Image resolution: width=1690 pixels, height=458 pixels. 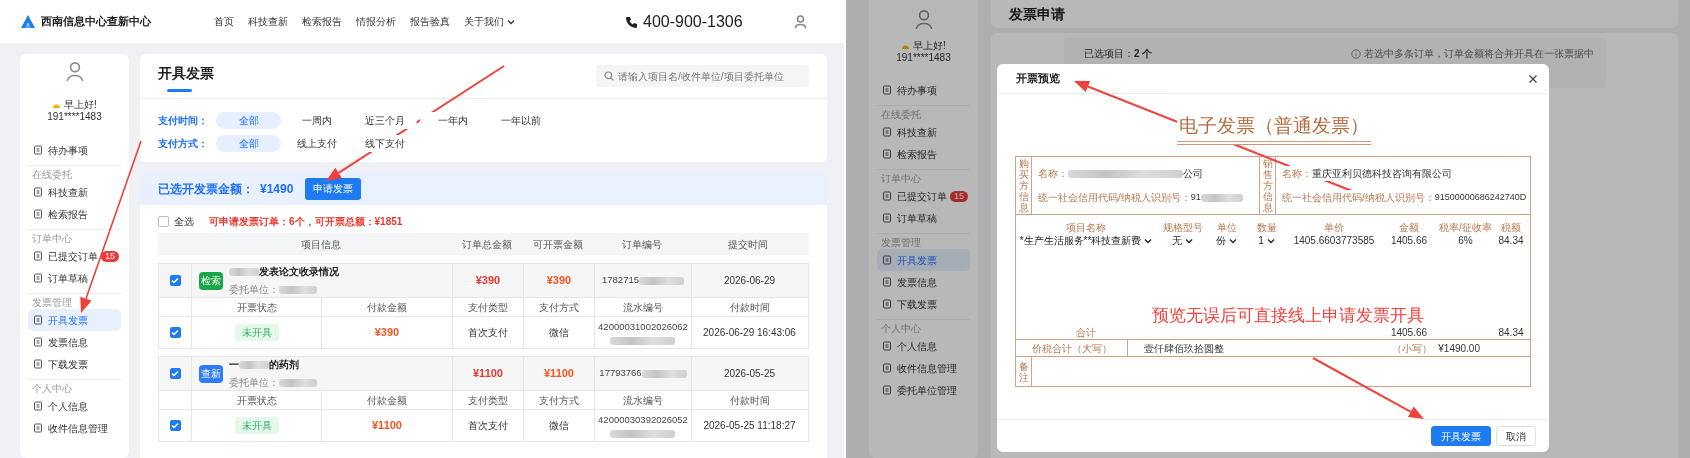 What do you see at coordinates (1533, 78) in the screenshot?
I see `close-icon` at bounding box center [1533, 78].